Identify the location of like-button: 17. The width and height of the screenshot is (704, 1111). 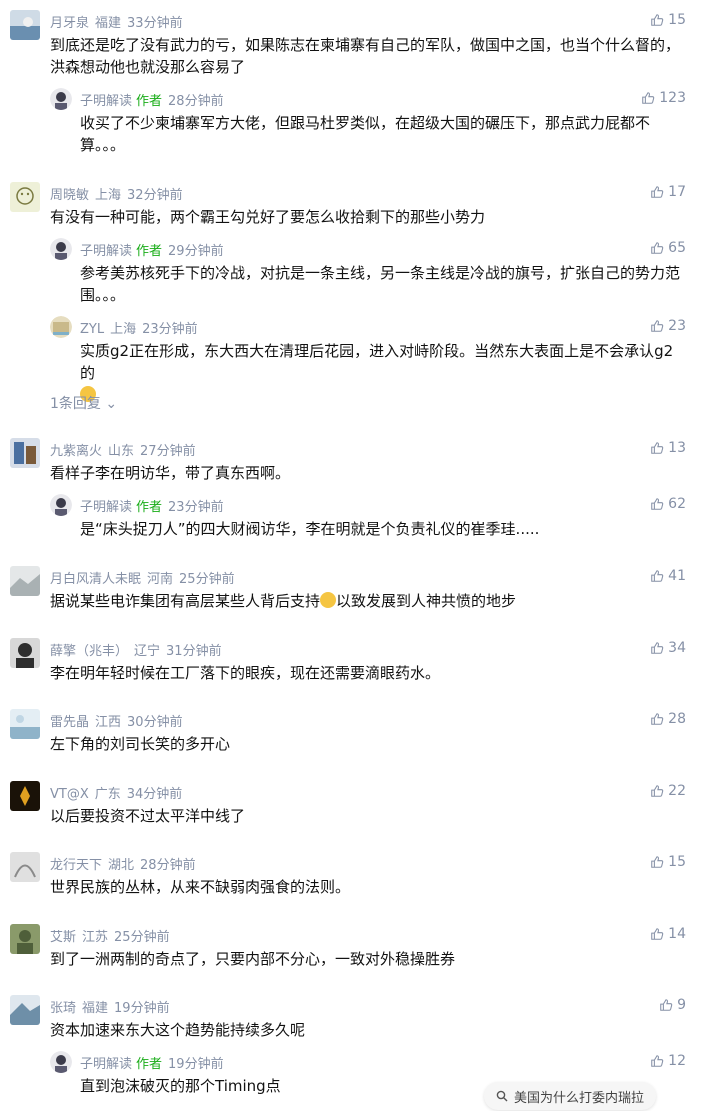
(668, 192).